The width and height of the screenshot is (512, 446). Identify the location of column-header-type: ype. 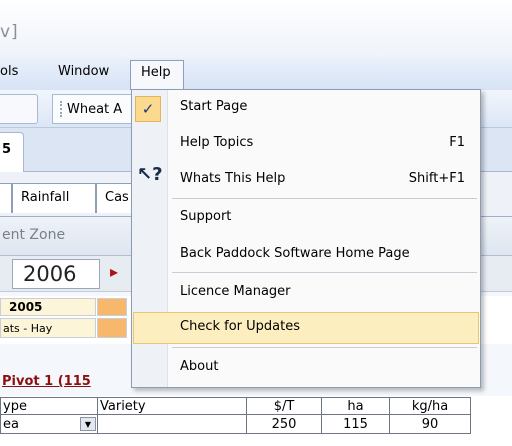
(49, 406).